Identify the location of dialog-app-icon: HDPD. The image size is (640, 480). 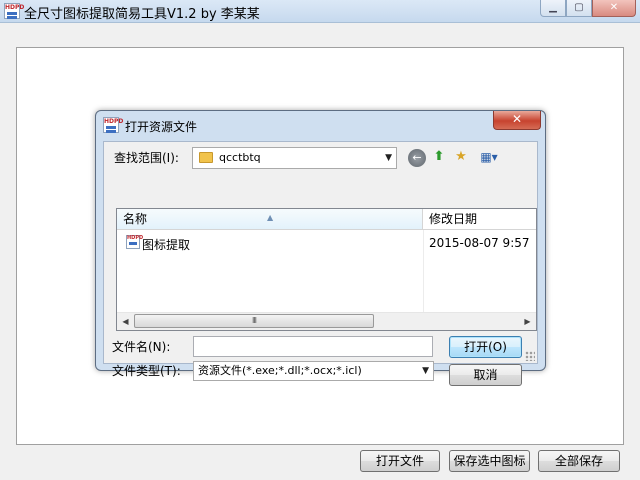
(113, 125).